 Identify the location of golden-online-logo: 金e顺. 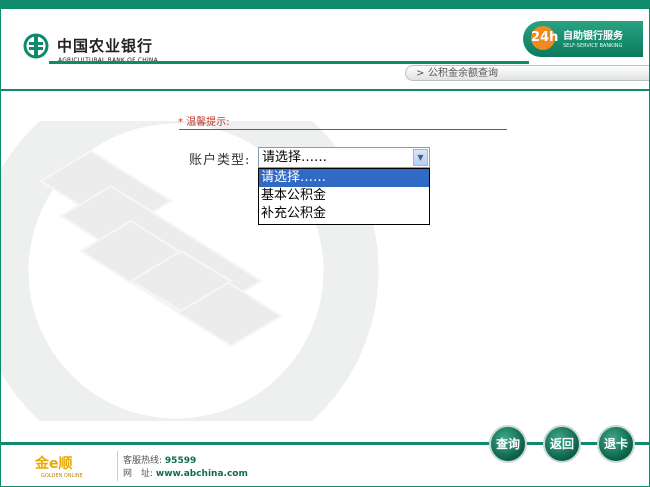
(54, 464).